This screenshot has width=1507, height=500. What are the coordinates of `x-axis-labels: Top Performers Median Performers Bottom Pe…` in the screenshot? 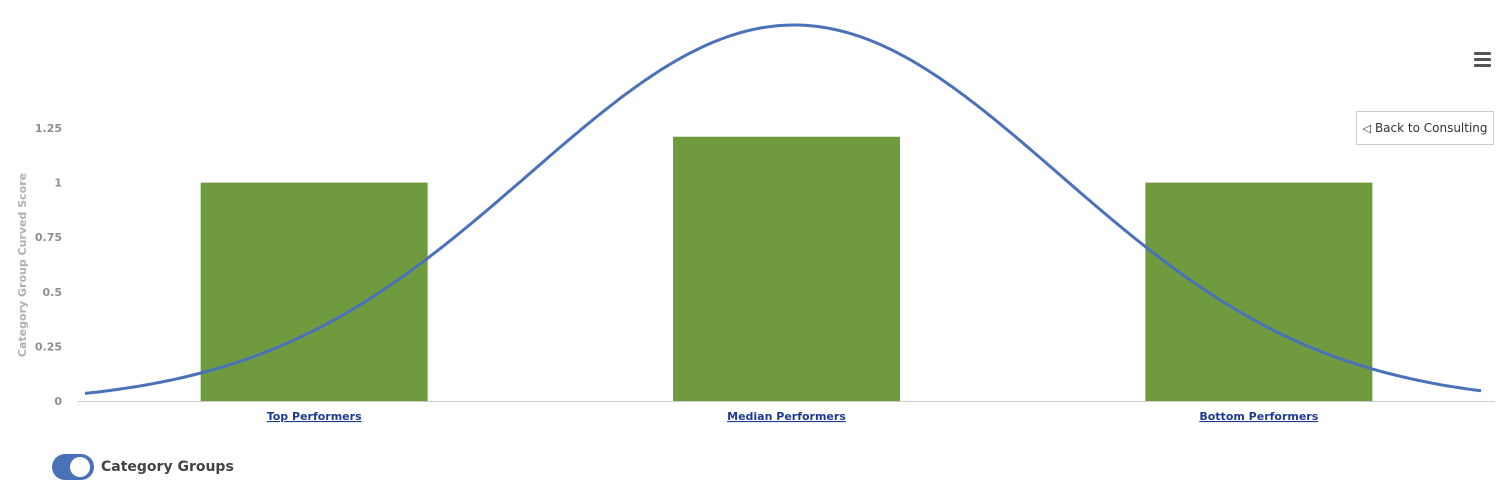 It's located at (793, 416).